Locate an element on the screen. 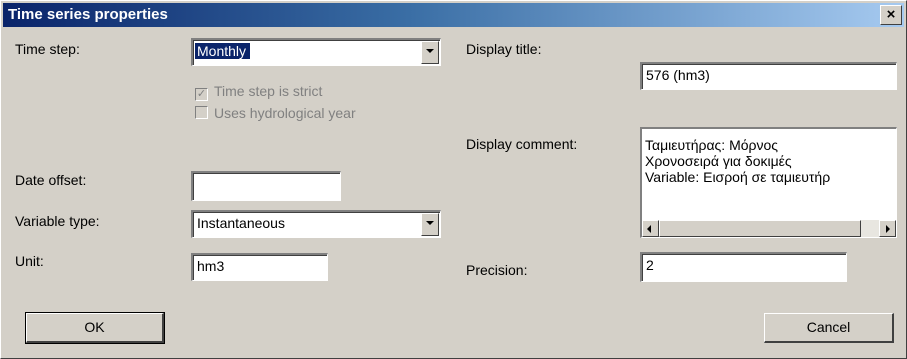 This screenshot has width=907, height=359. ok-button: OK is located at coordinates (95, 328).